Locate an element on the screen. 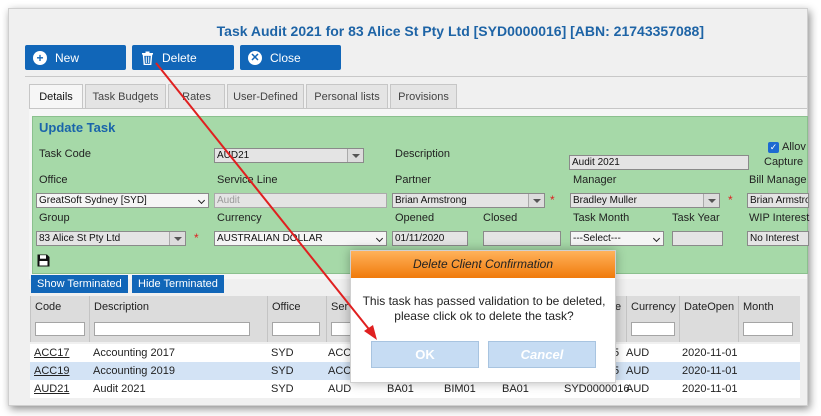 The height and width of the screenshot is (416, 821). show-terminated-button: Show Terminated is located at coordinates (79, 284).